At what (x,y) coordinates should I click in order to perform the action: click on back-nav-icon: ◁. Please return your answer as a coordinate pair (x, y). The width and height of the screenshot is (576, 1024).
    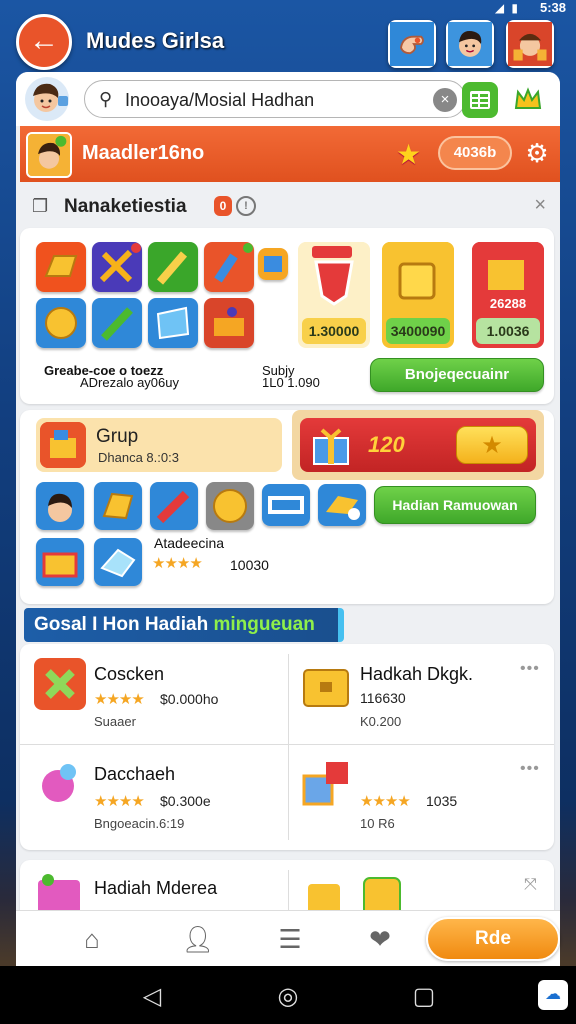
    Looking at the image, I should click on (152, 996).